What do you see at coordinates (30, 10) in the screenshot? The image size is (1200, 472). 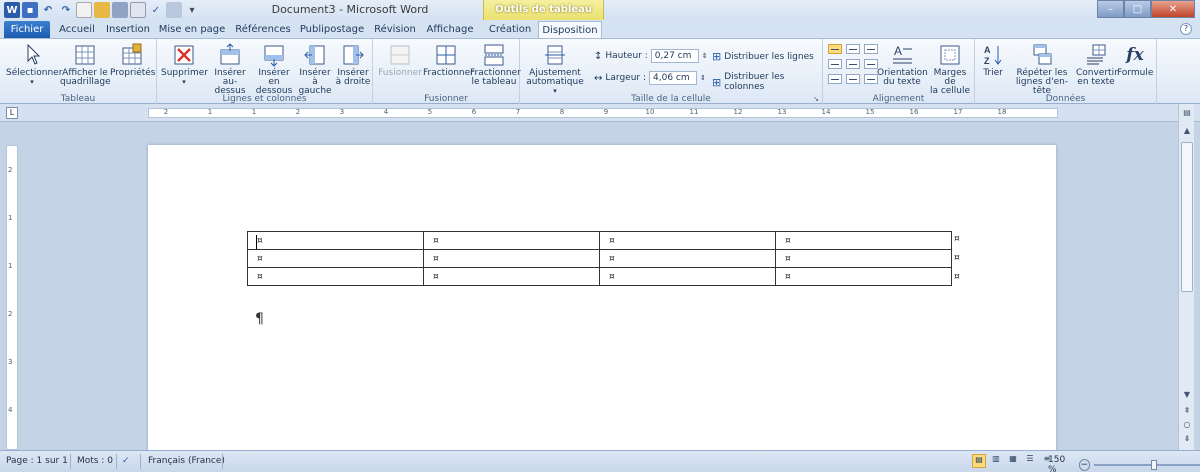 I see `save-icon: ▪` at bounding box center [30, 10].